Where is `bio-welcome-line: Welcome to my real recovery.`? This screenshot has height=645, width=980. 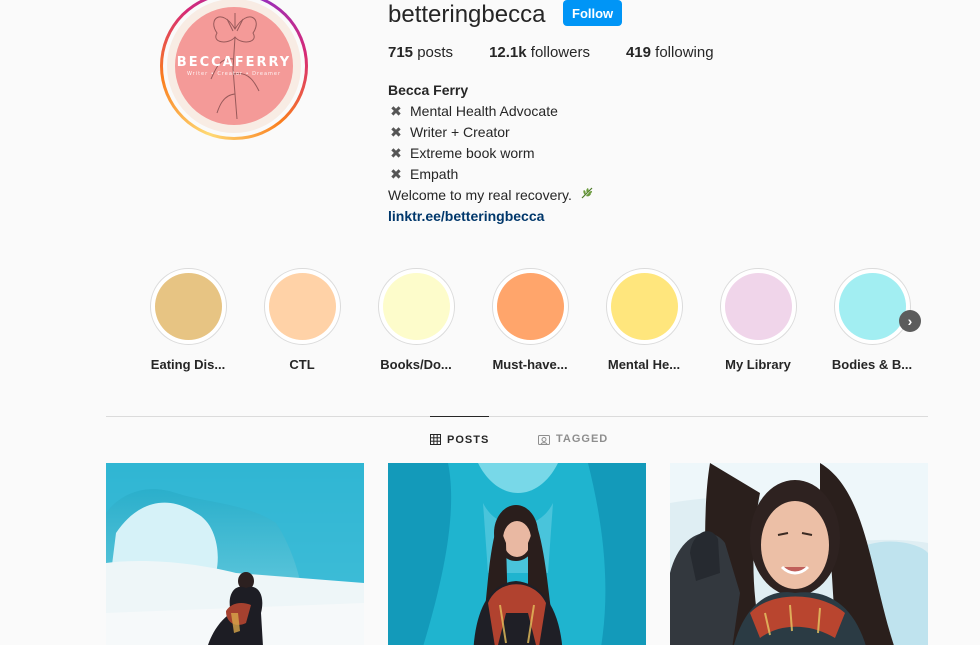 bio-welcome-line: Welcome to my real recovery. is located at coordinates (491, 195).